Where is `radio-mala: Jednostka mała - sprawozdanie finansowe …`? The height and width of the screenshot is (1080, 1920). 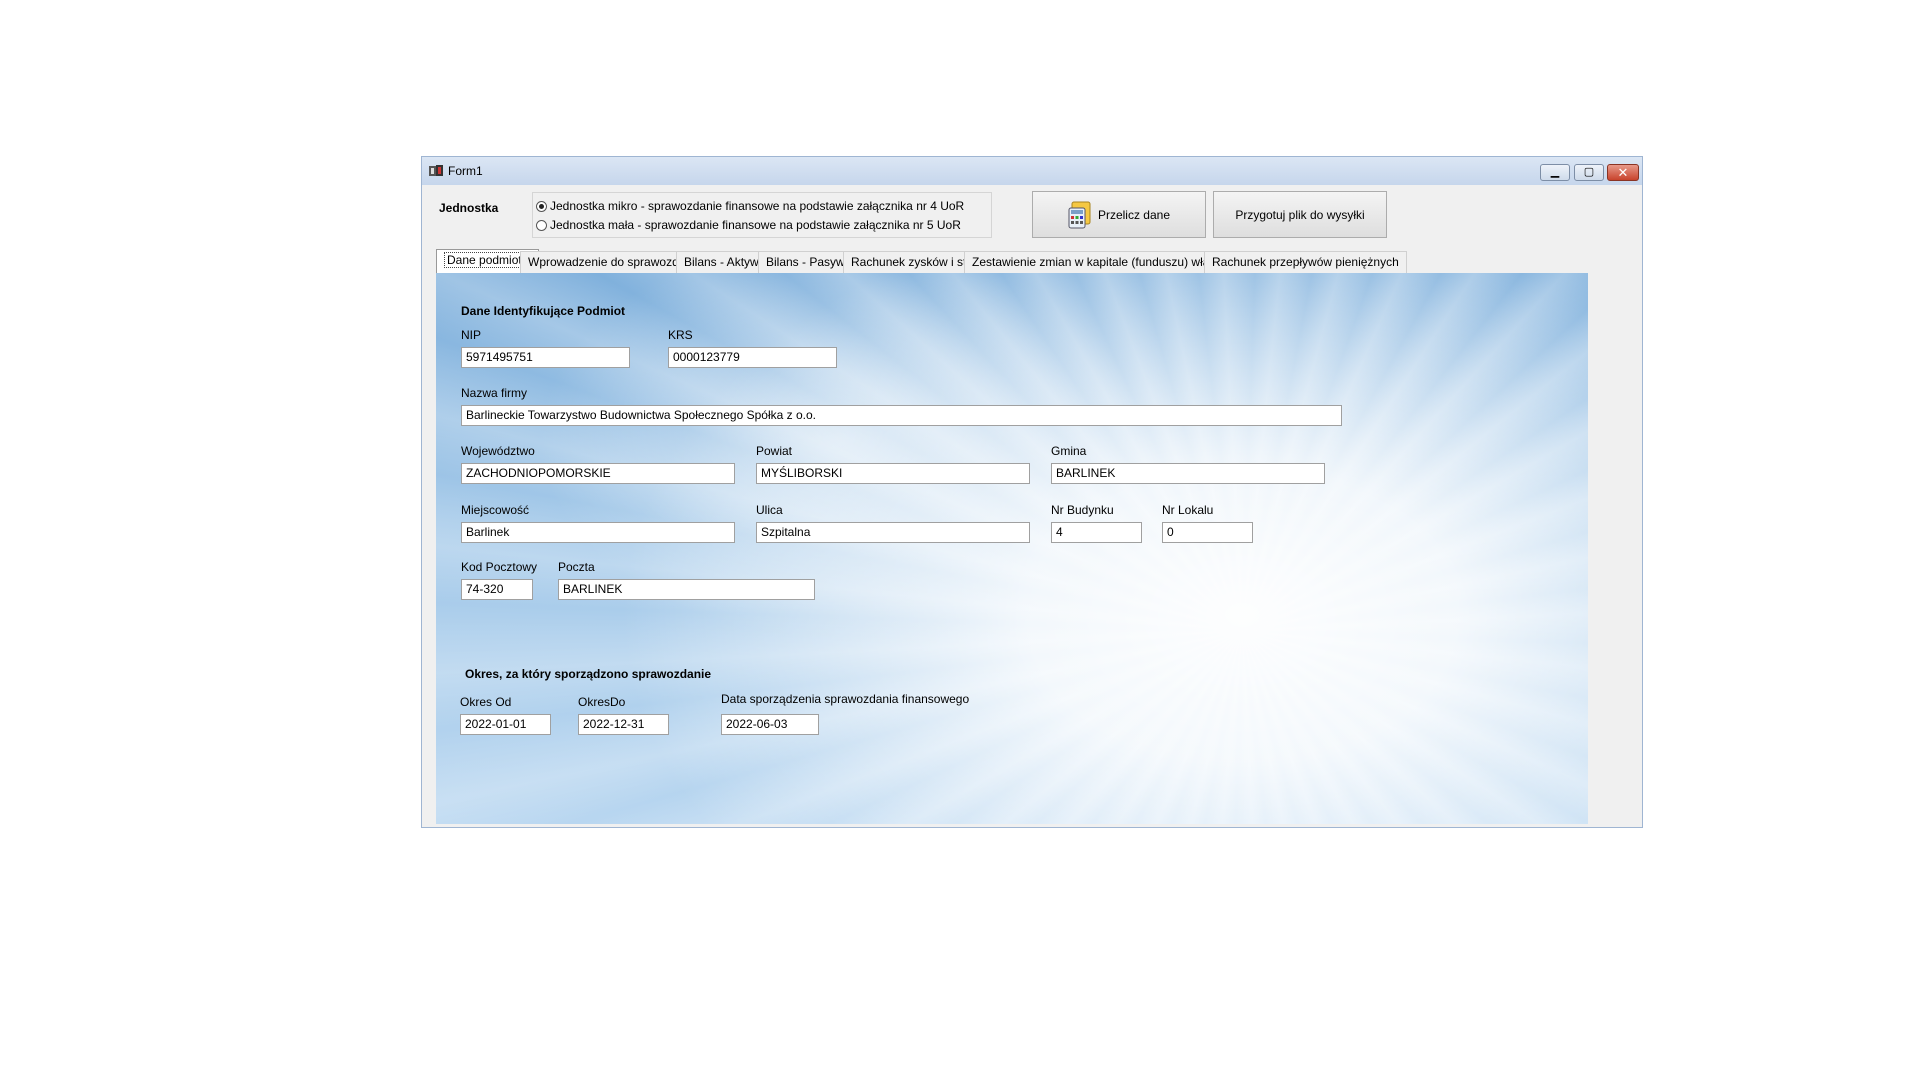 radio-mala: Jednostka mała - sprawozdanie finansowe … is located at coordinates (748, 225).